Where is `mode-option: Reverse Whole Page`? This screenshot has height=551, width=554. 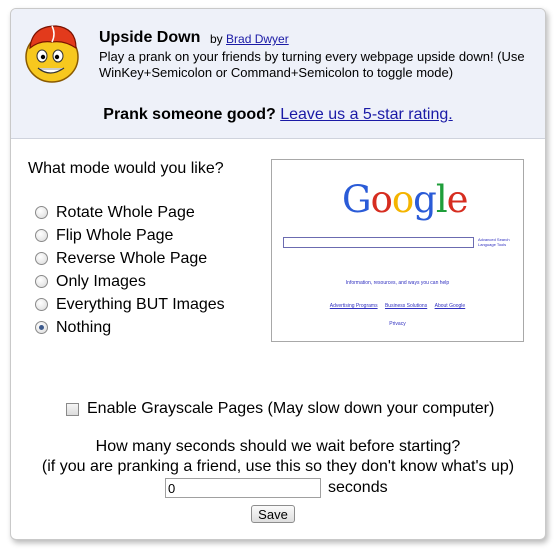 mode-option: Reverse Whole Page is located at coordinates (130, 258).